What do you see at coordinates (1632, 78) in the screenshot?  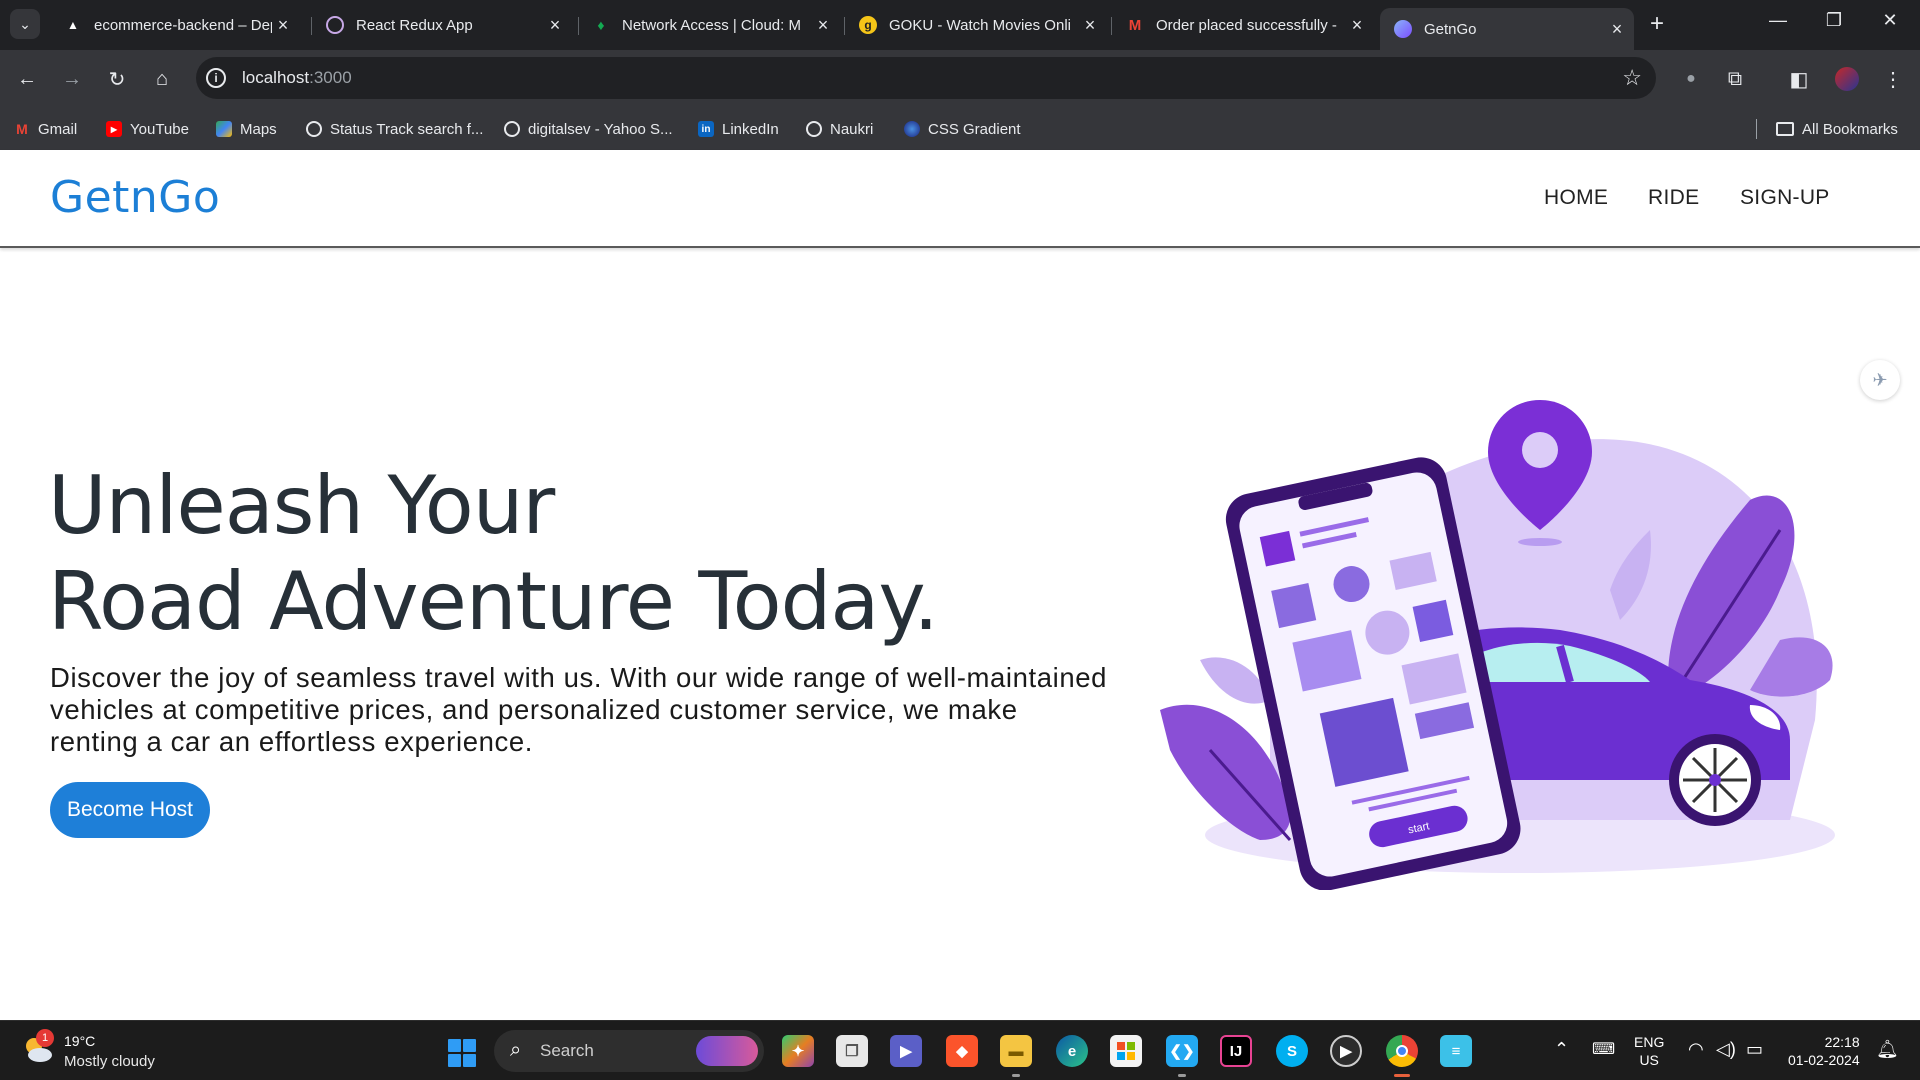 I see `bookmark-star-icon: ☆` at bounding box center [1632, 78].